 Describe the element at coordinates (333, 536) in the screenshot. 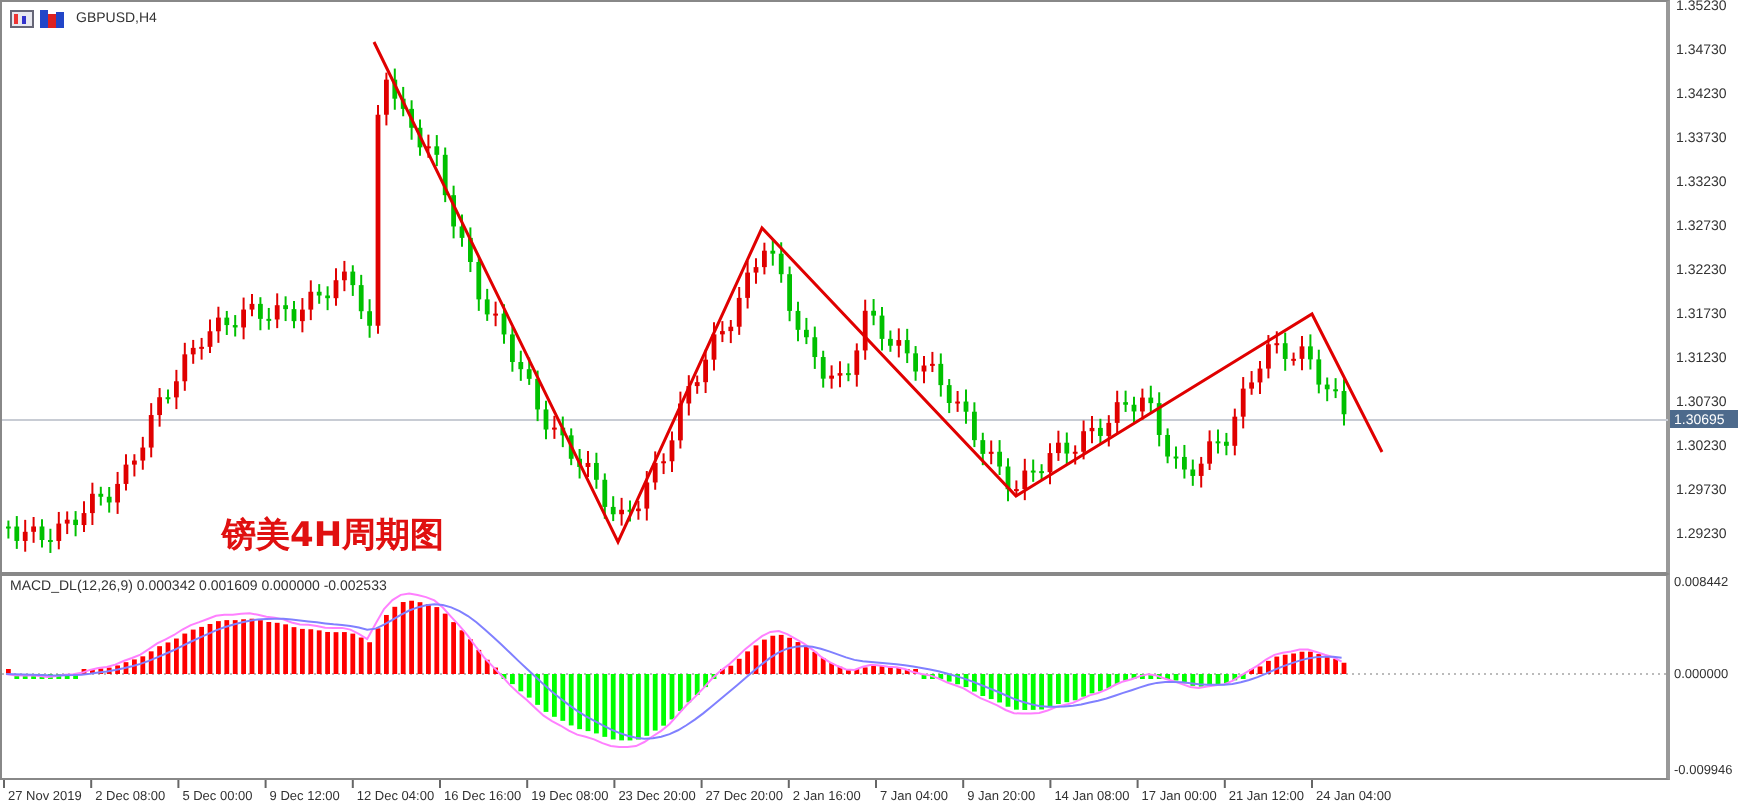

I see `chart-caption: 镑美4H周期图` at that location.